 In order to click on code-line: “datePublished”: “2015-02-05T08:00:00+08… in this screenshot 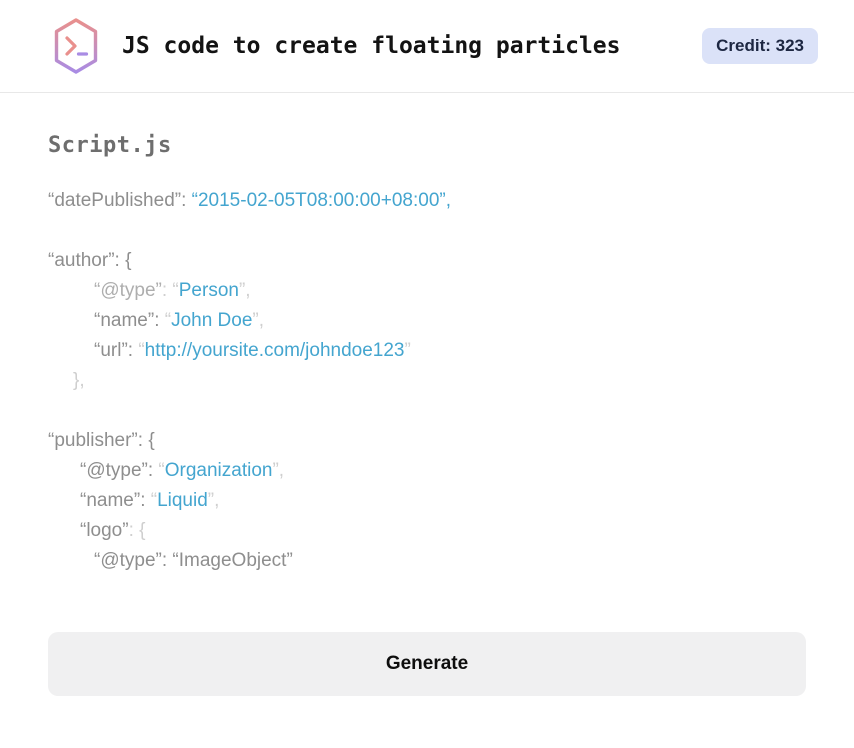, I will do `click(427, 201)`.